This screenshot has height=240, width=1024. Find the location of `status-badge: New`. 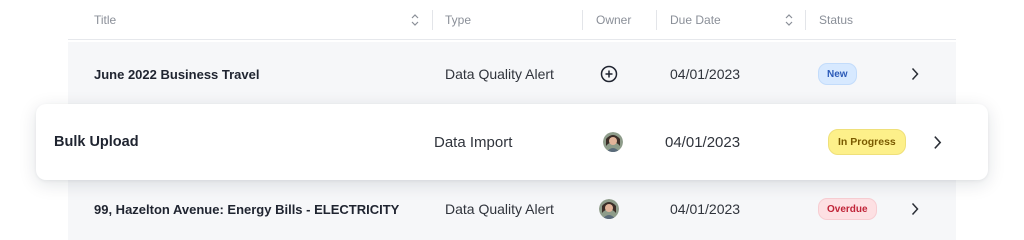

status-badge: New is located at coordinates (837, 74).